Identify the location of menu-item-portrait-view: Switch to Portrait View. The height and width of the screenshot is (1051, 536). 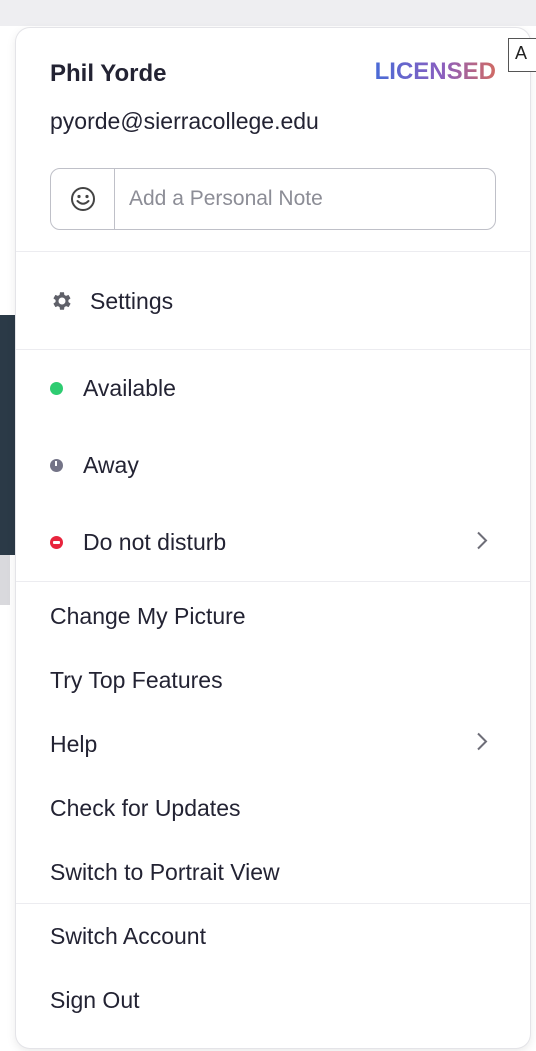
(273, 872).